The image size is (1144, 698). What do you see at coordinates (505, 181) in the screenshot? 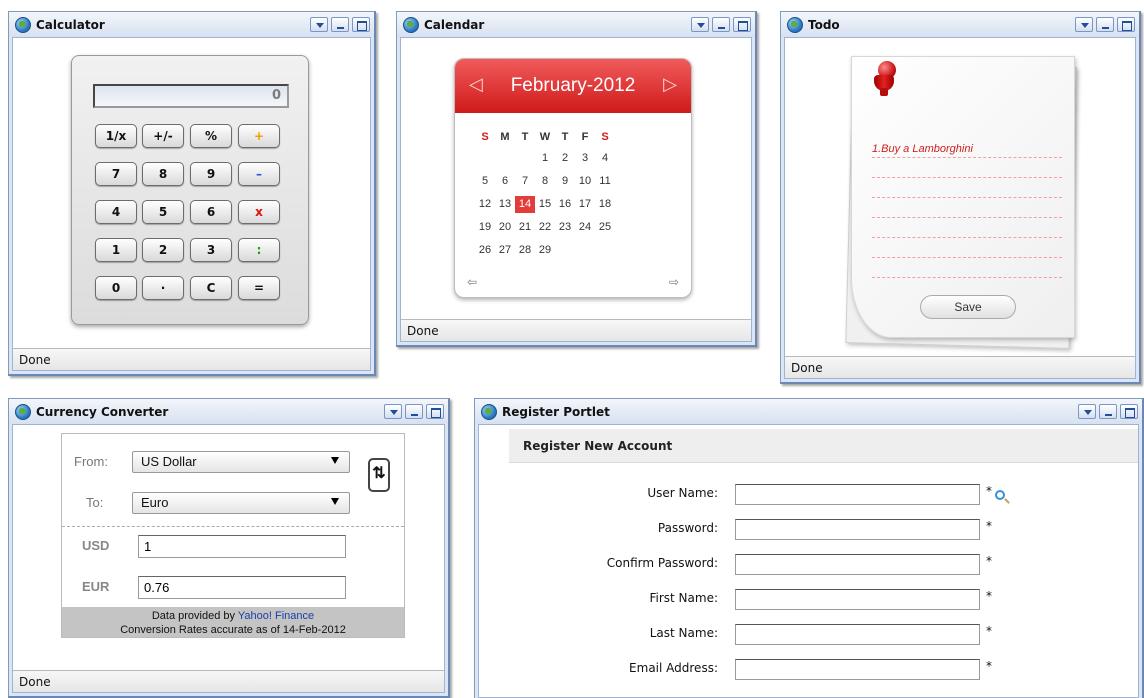
I see `calendar-day: 6` at bounding box center [505, 181].